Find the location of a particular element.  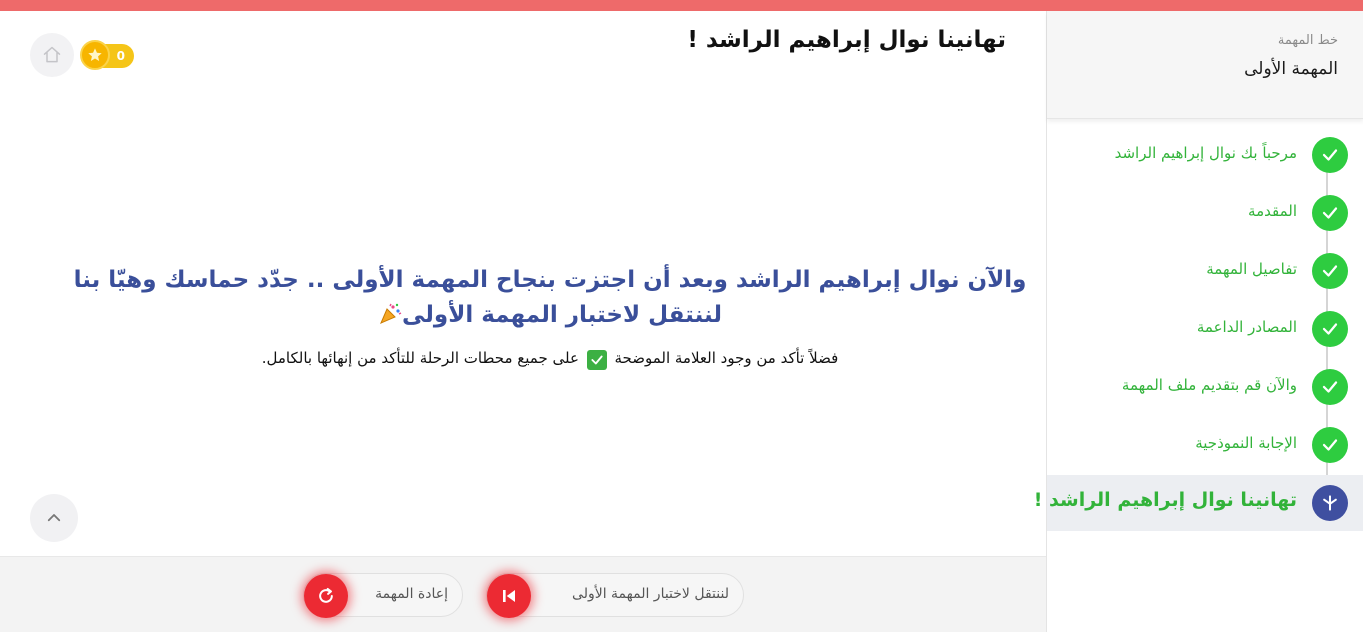

party-popper-icon is located at coordinates (391, 313).